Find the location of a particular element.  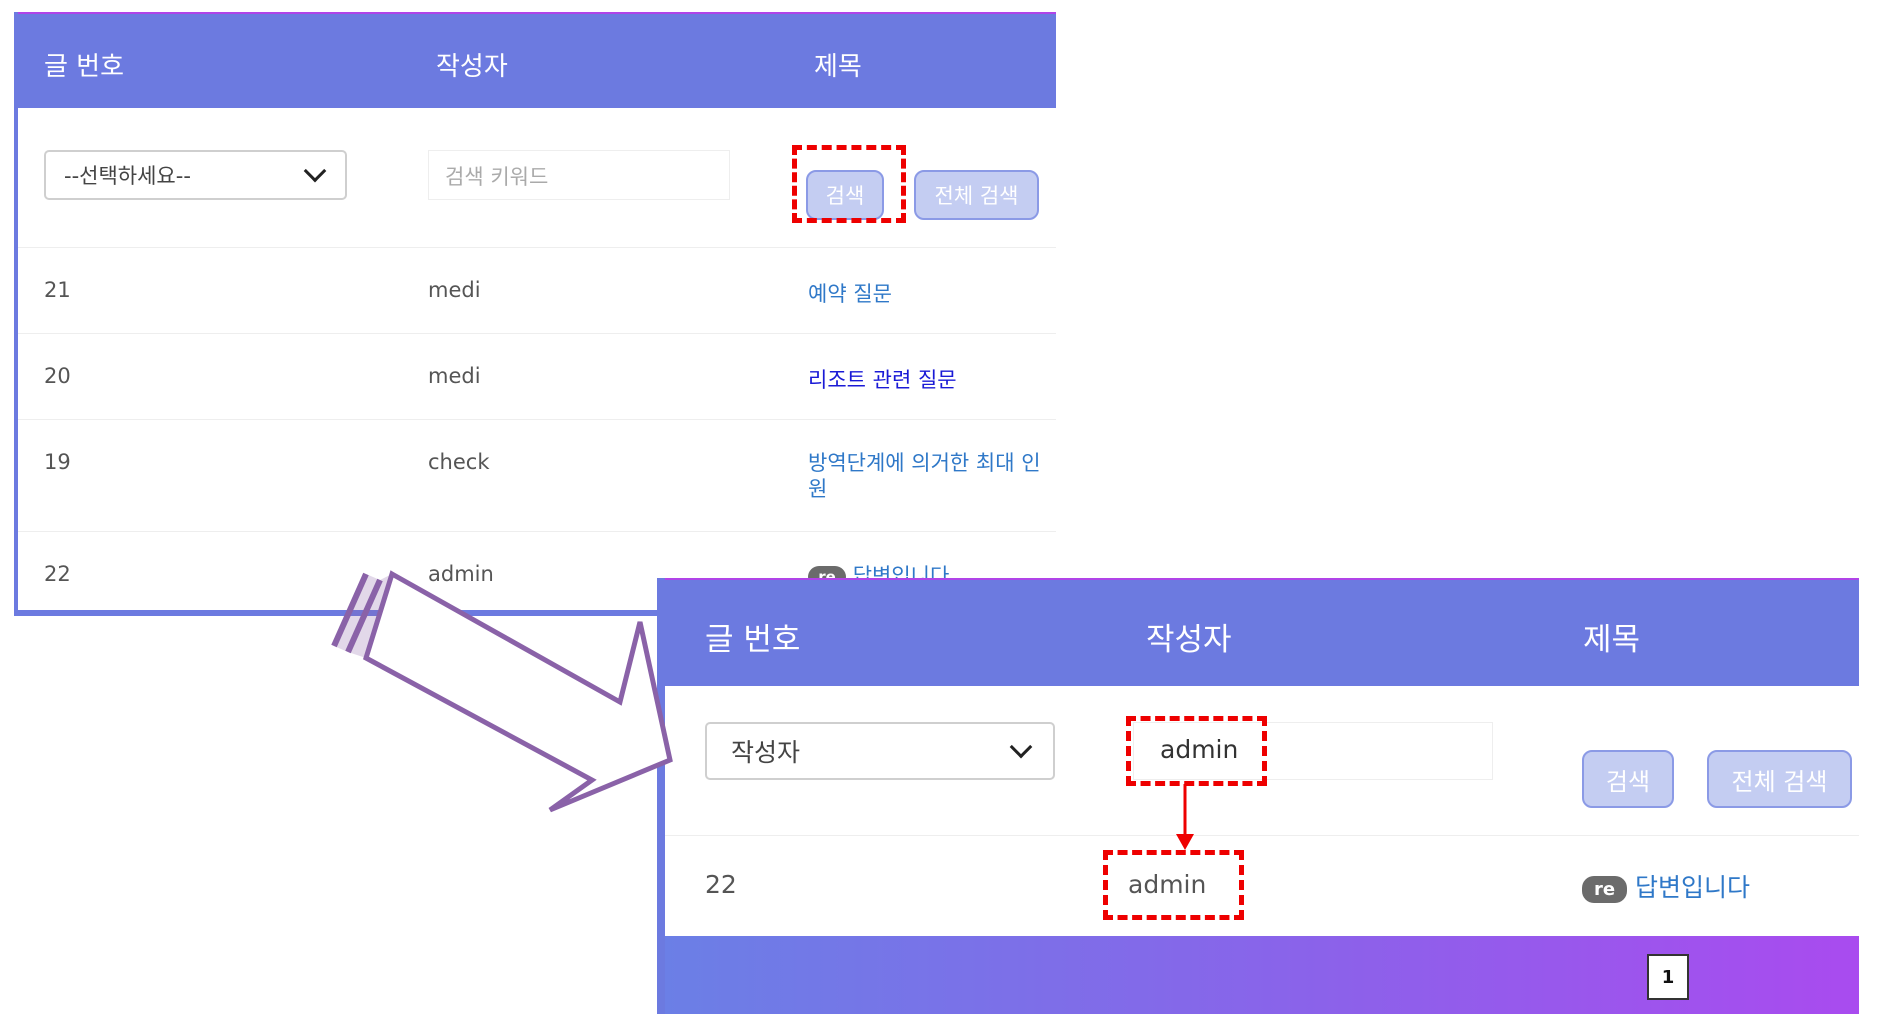

table-row: 22 admin re 답변입니다 is located at coordinates (1262, 886).